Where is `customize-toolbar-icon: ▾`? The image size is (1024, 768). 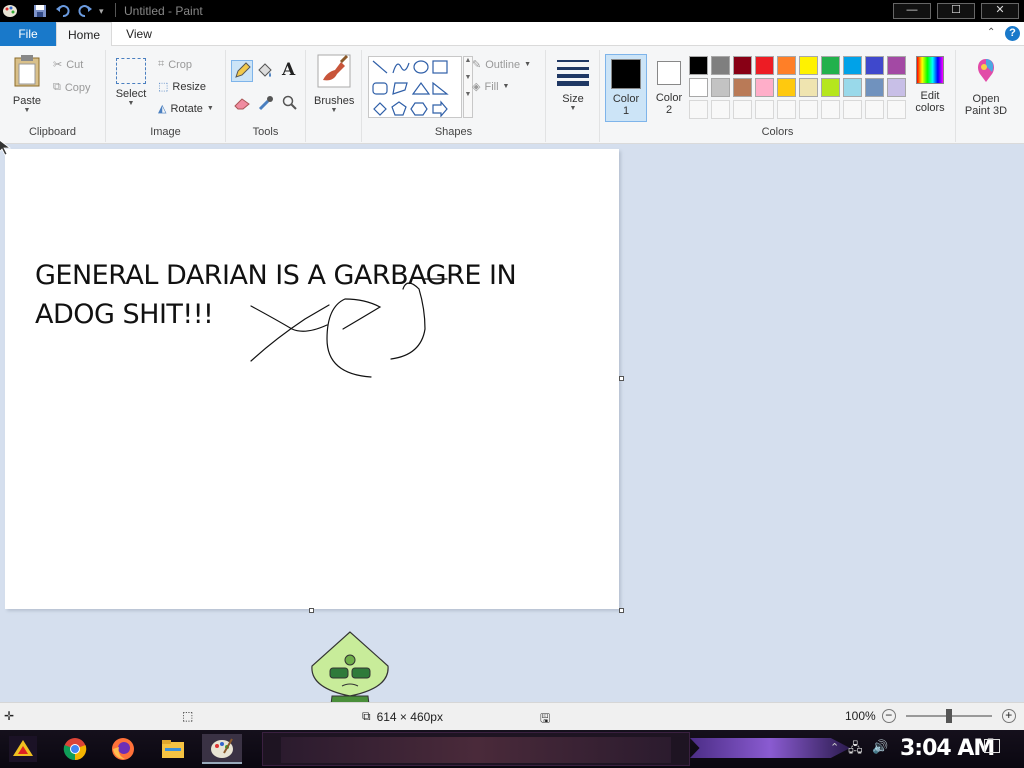 customize-toolbar-icon: ▾ is located at coordinates (101, 11).